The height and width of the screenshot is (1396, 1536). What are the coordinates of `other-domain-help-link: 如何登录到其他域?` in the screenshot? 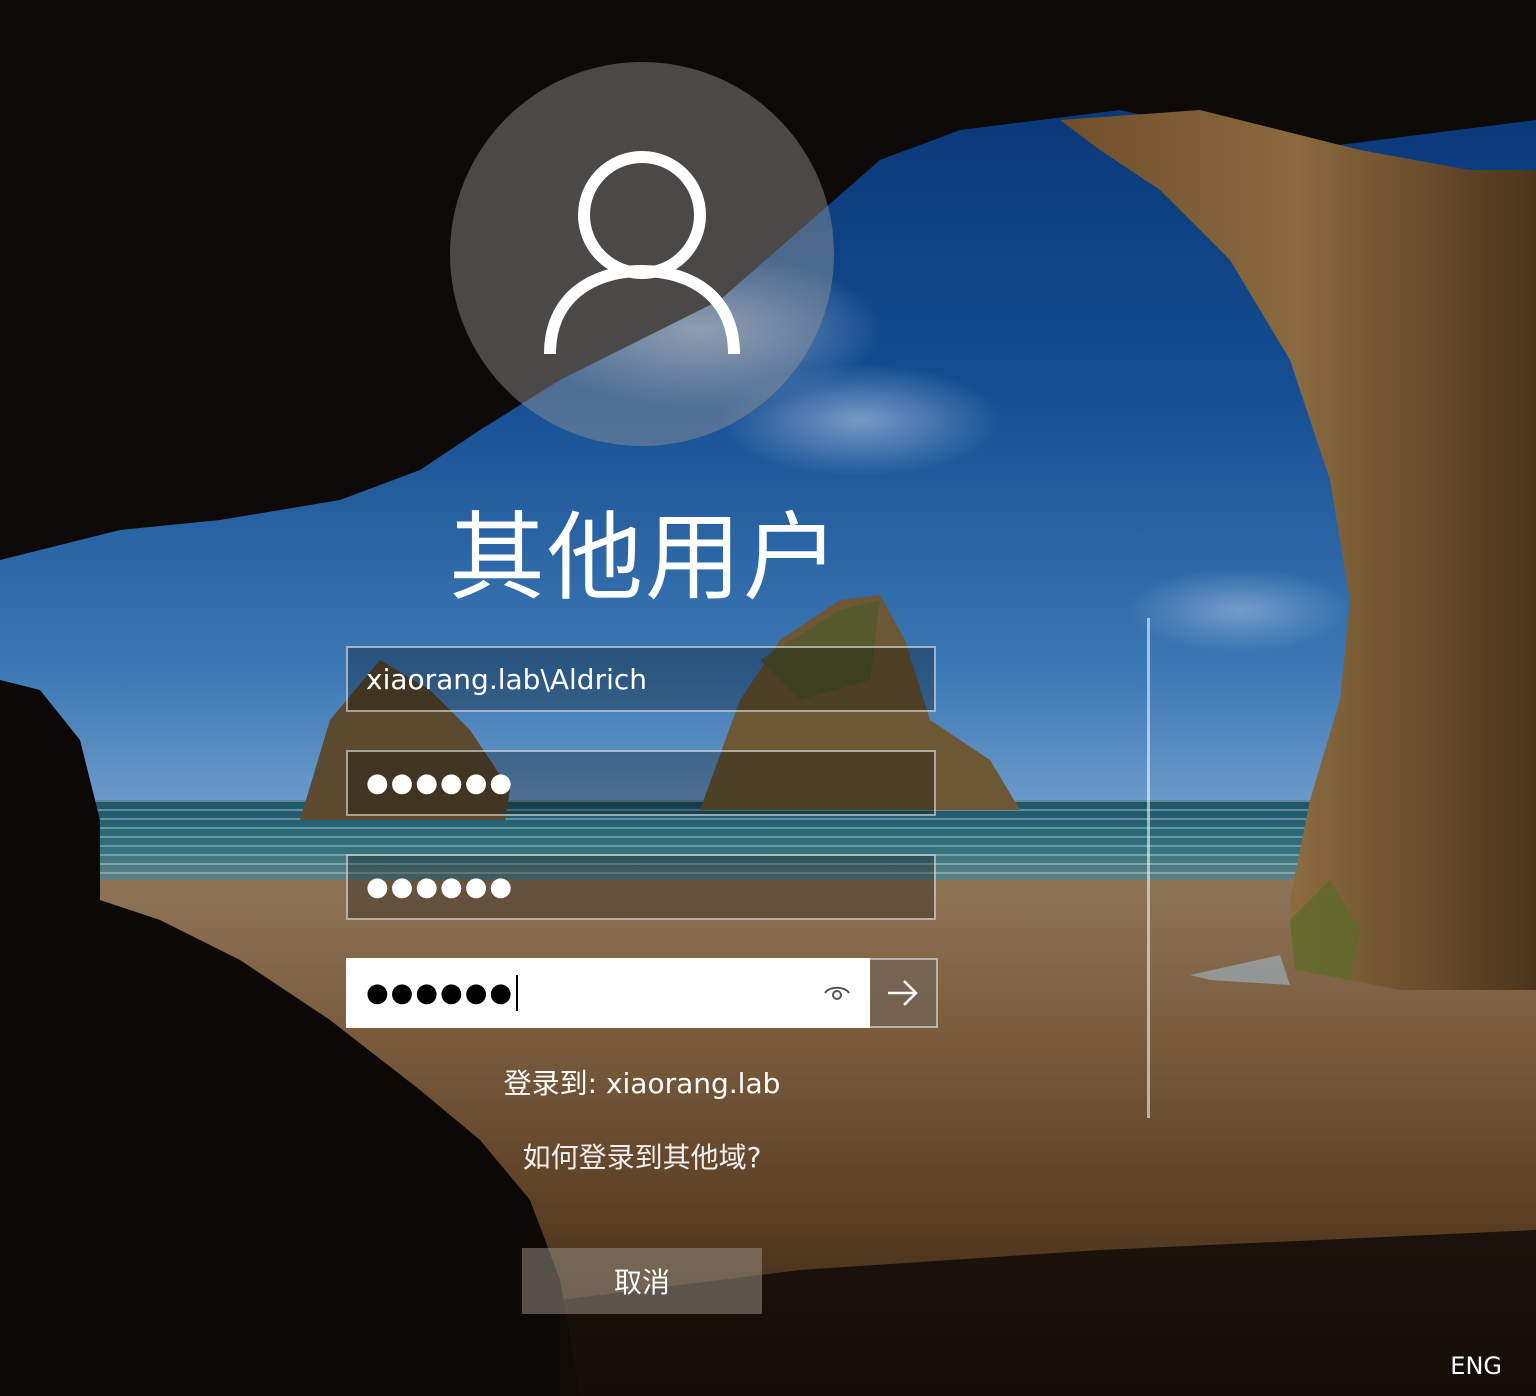 It's located at (642, 1156).